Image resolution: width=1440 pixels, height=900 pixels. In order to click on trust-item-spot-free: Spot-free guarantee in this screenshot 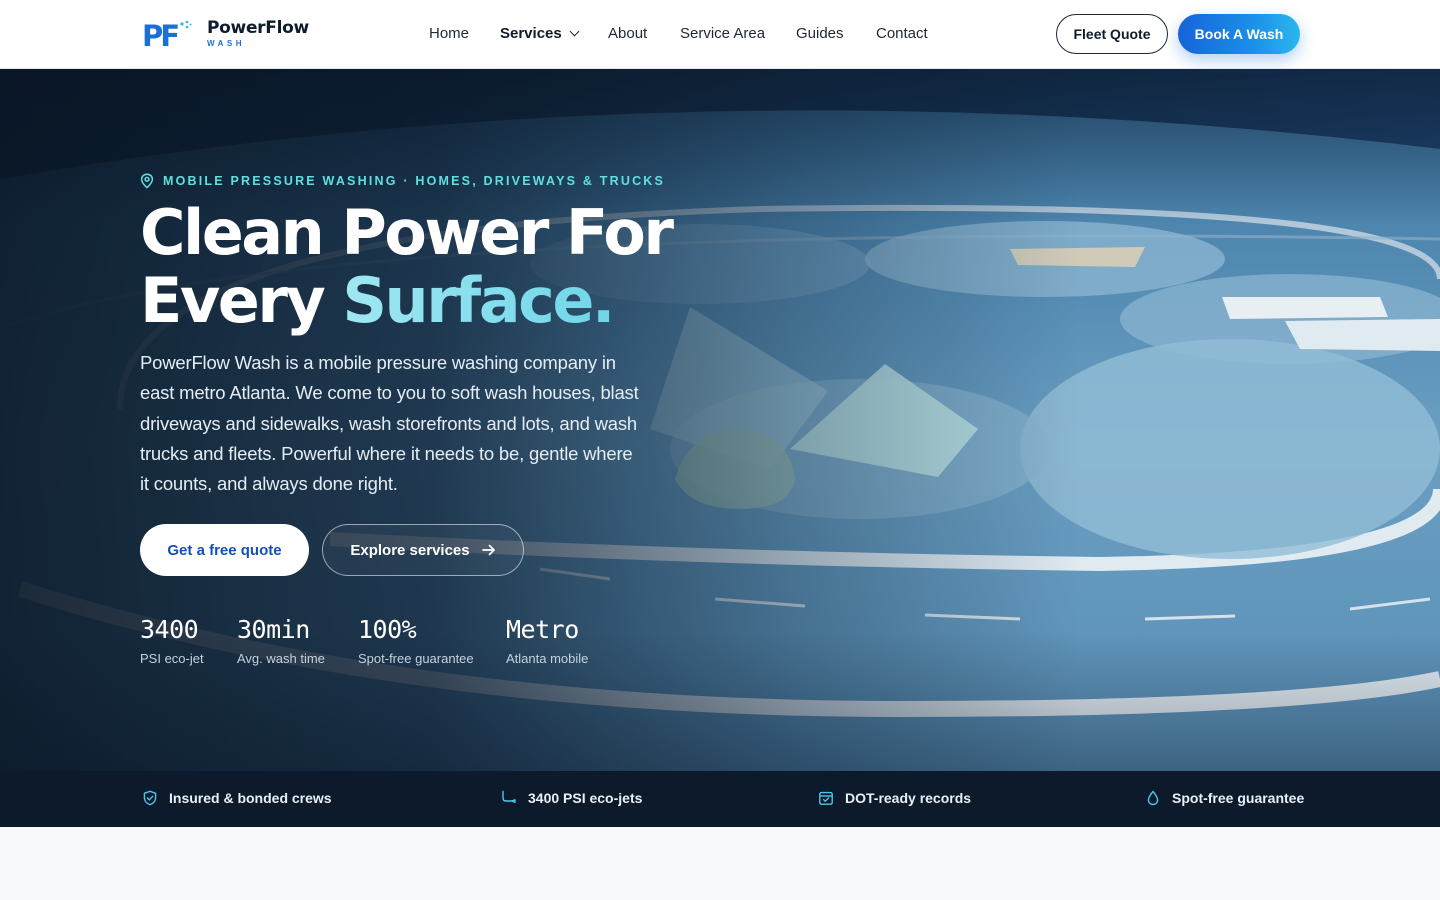, I will do `click(1224, 798)`.